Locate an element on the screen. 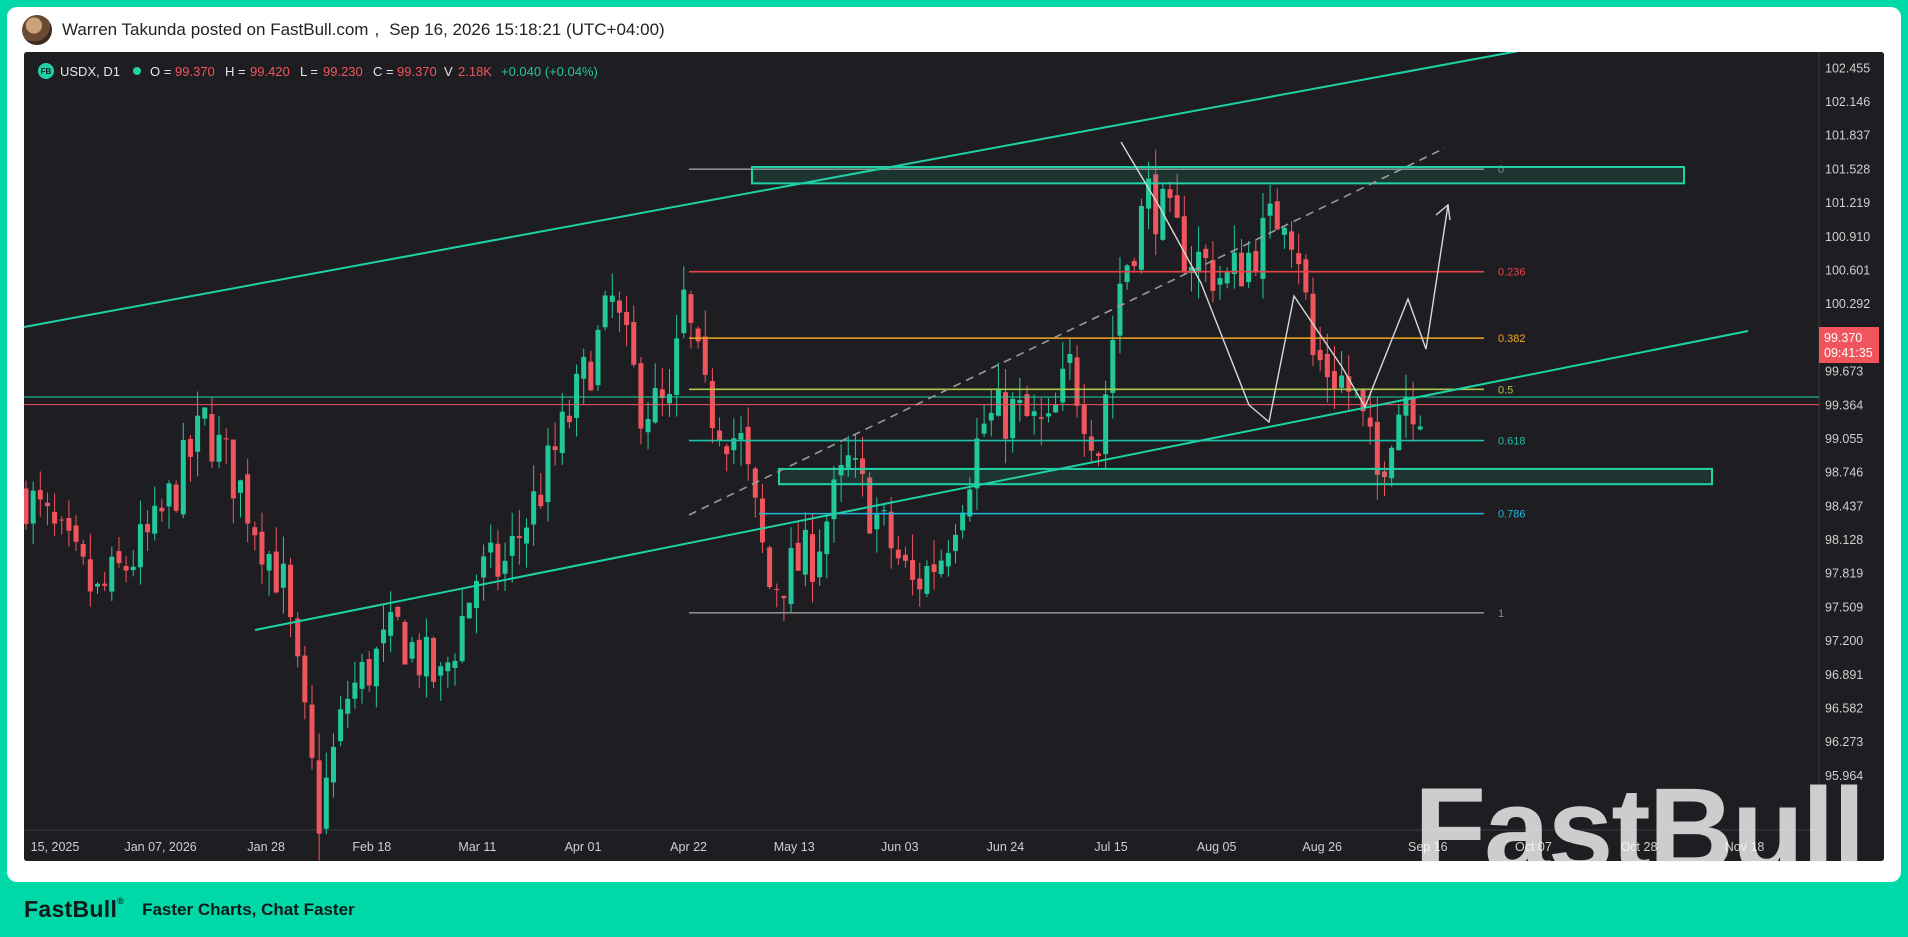 This screenshot has height=937, width=1908. symbol-name: USDX, D1 is located at coordinates (90, 71).